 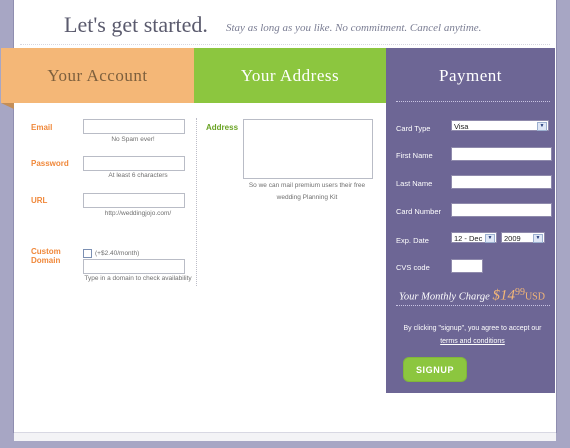 What do you see at coordinates (512, 238) in the screenshot?
I see `exp-year-value: 2009` at bounding box center [512, 238].